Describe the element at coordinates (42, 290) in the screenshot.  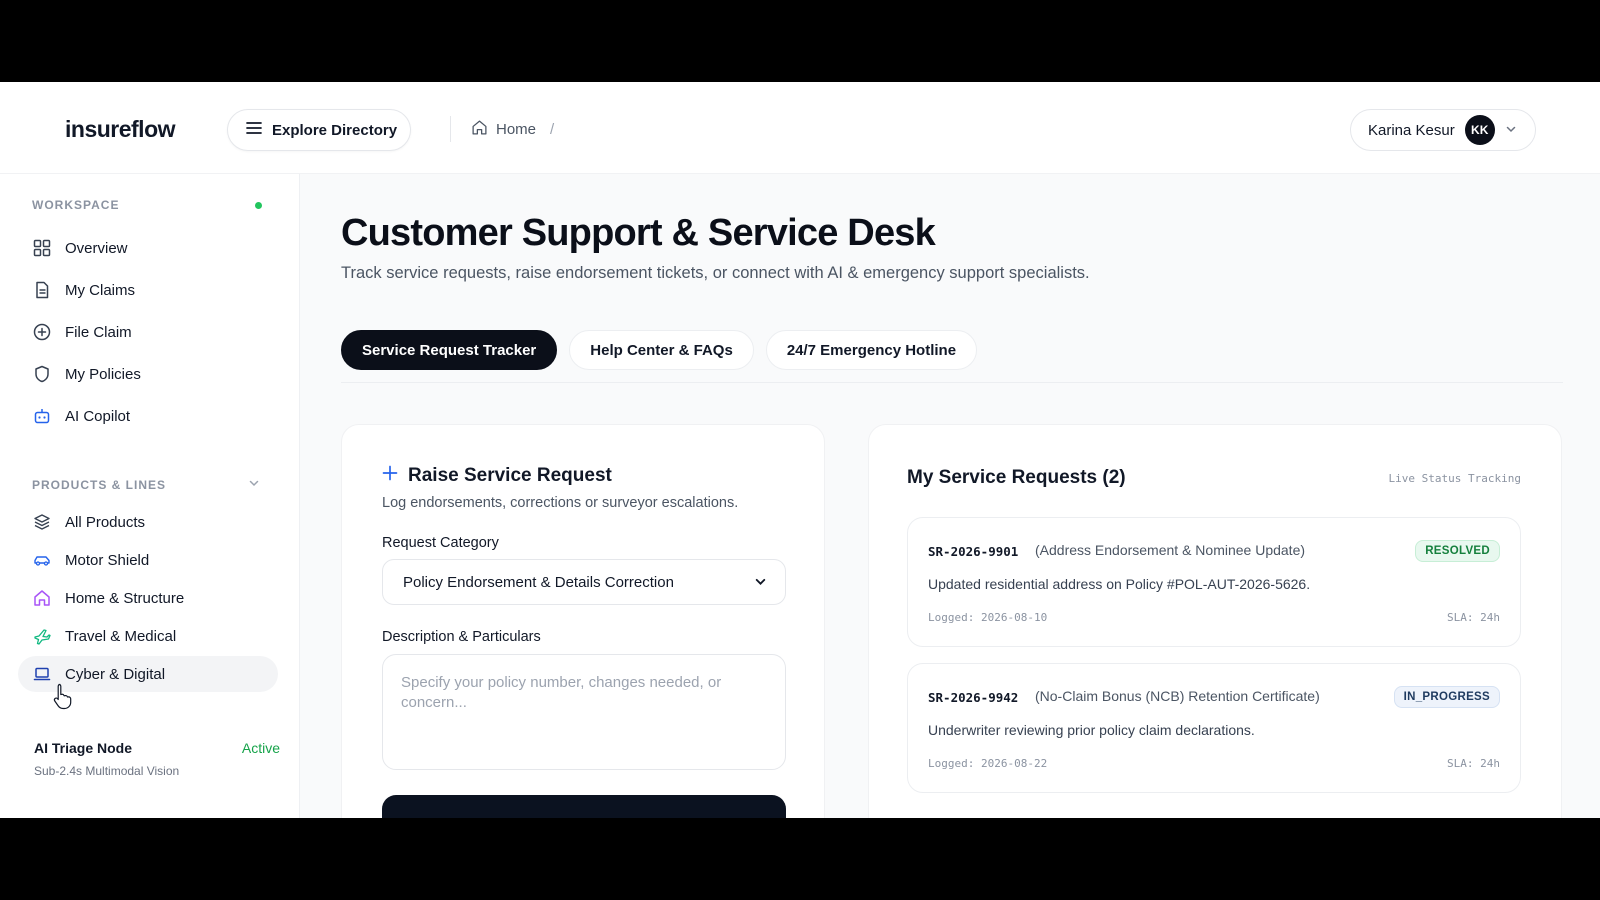
I see `document-icon` at that location.